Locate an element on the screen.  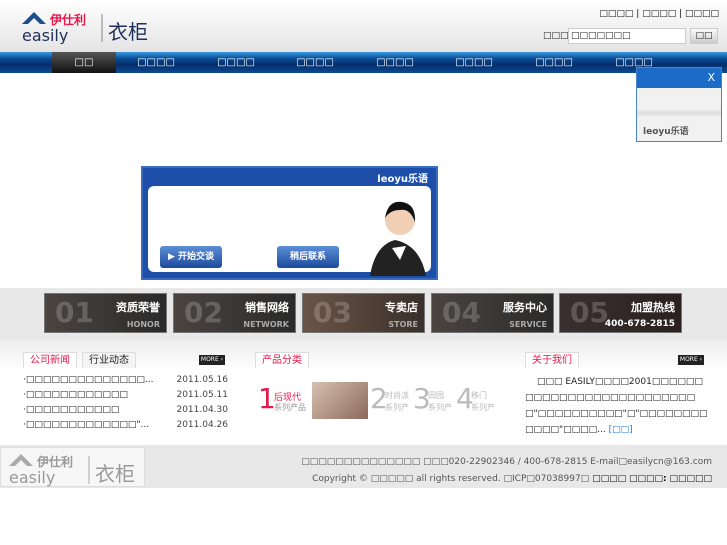
banner-franchise: 05 加盟热线 400-678-2815 is located at coordinates (620, 313).